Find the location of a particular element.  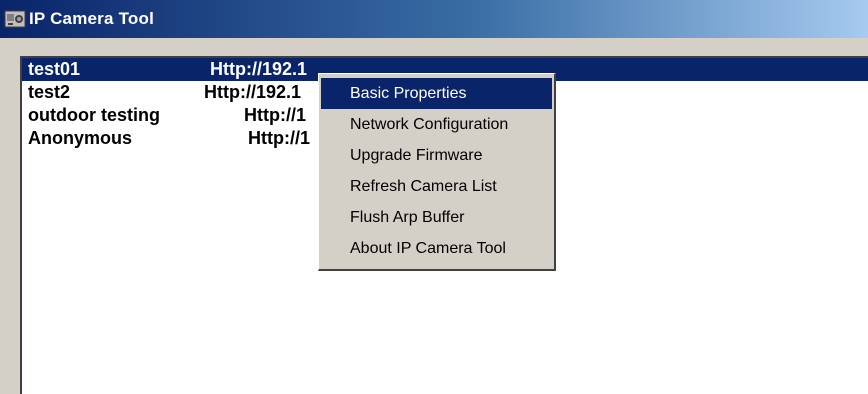

menu-item-about: About IP Camera Tool is located at coordinates (436, 248).